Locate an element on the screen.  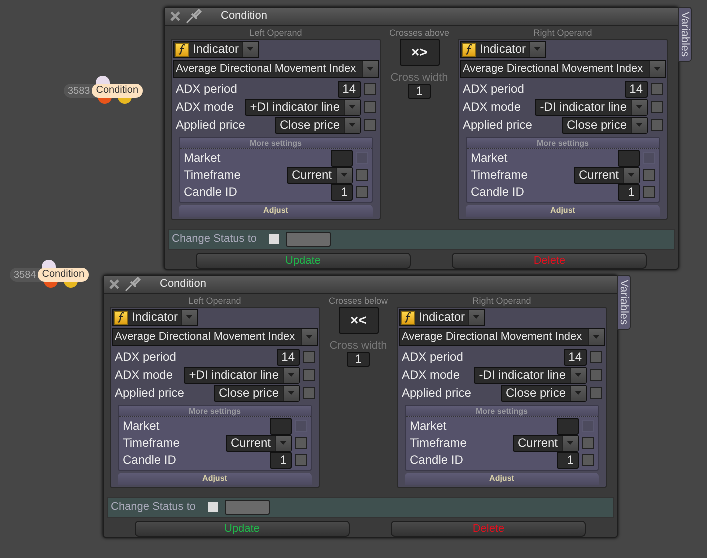
operator-button: ×> is located at coordinates (420, 52).